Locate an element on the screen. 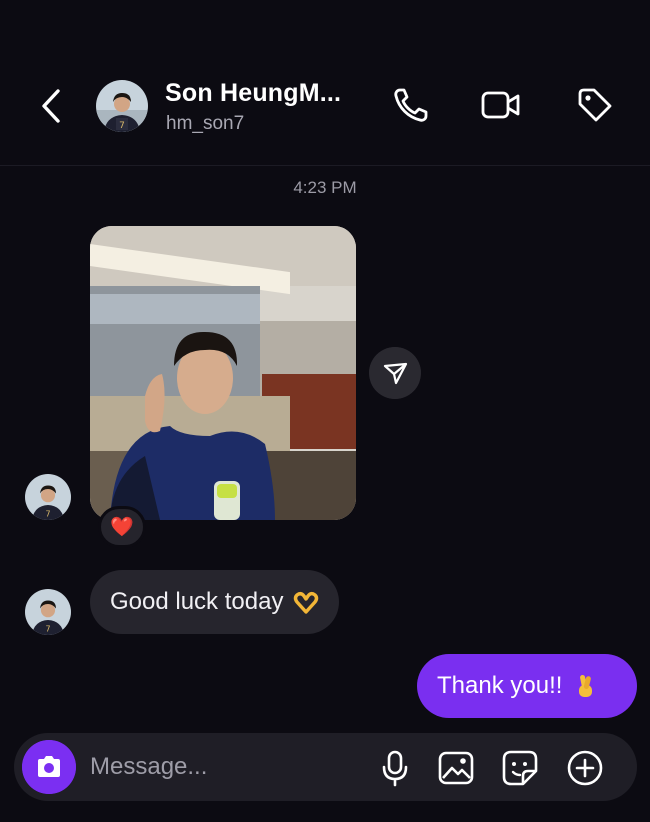 The width and height of the screenshot is (650, 822). camera-icon is located at coordinates (49, 767).